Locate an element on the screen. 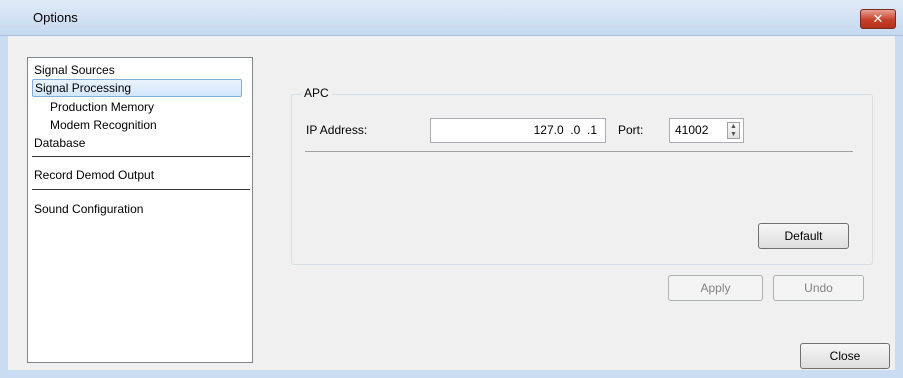 The width and height of the screenshot is (903, 378). nav-item-signal-sources: Signal Sources is located at coordinates (73, 70).